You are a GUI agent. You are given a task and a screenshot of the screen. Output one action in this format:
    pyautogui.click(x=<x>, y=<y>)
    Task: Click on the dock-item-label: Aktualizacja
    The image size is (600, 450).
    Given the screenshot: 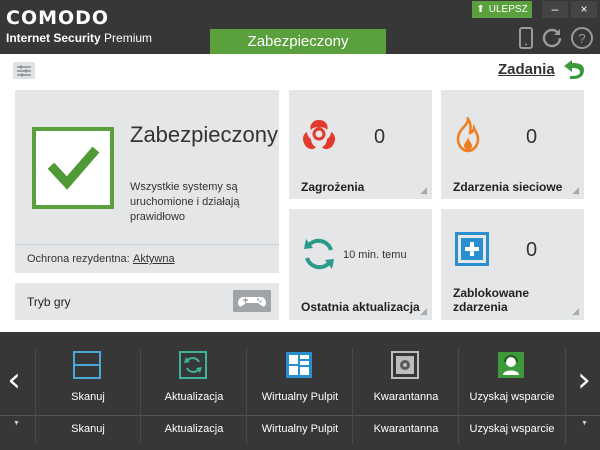 What is the action you would take?
    pyautogui.click(x=194, y=397)
    